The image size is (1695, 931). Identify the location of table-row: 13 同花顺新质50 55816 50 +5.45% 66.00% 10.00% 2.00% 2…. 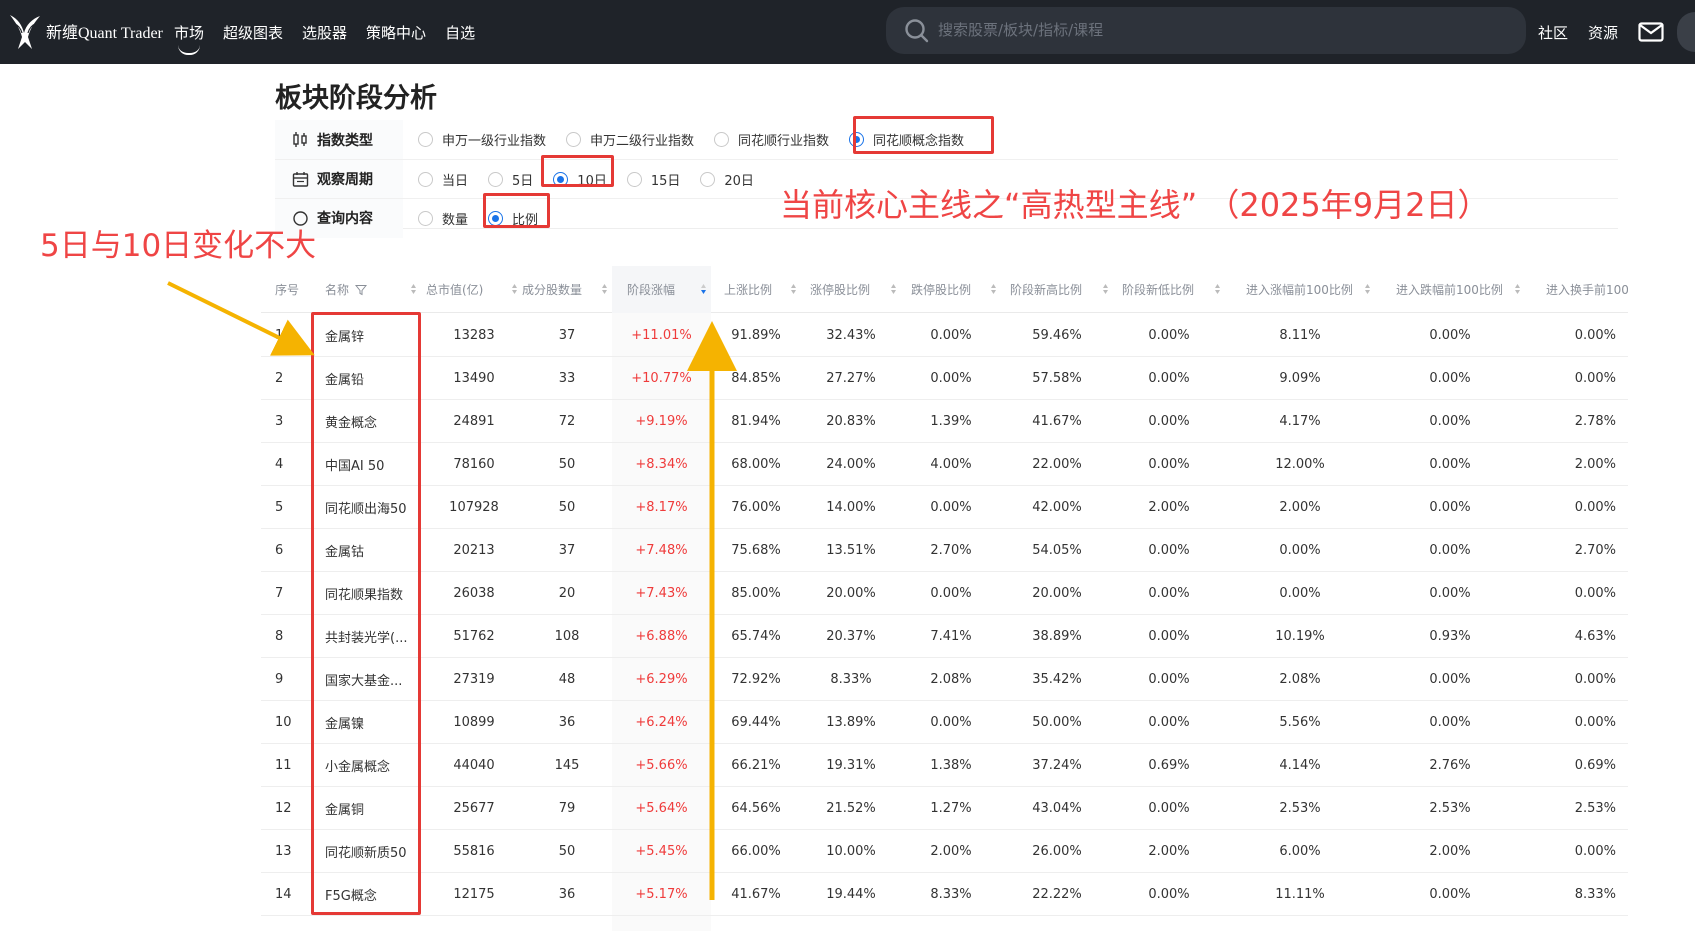
(944, 851).